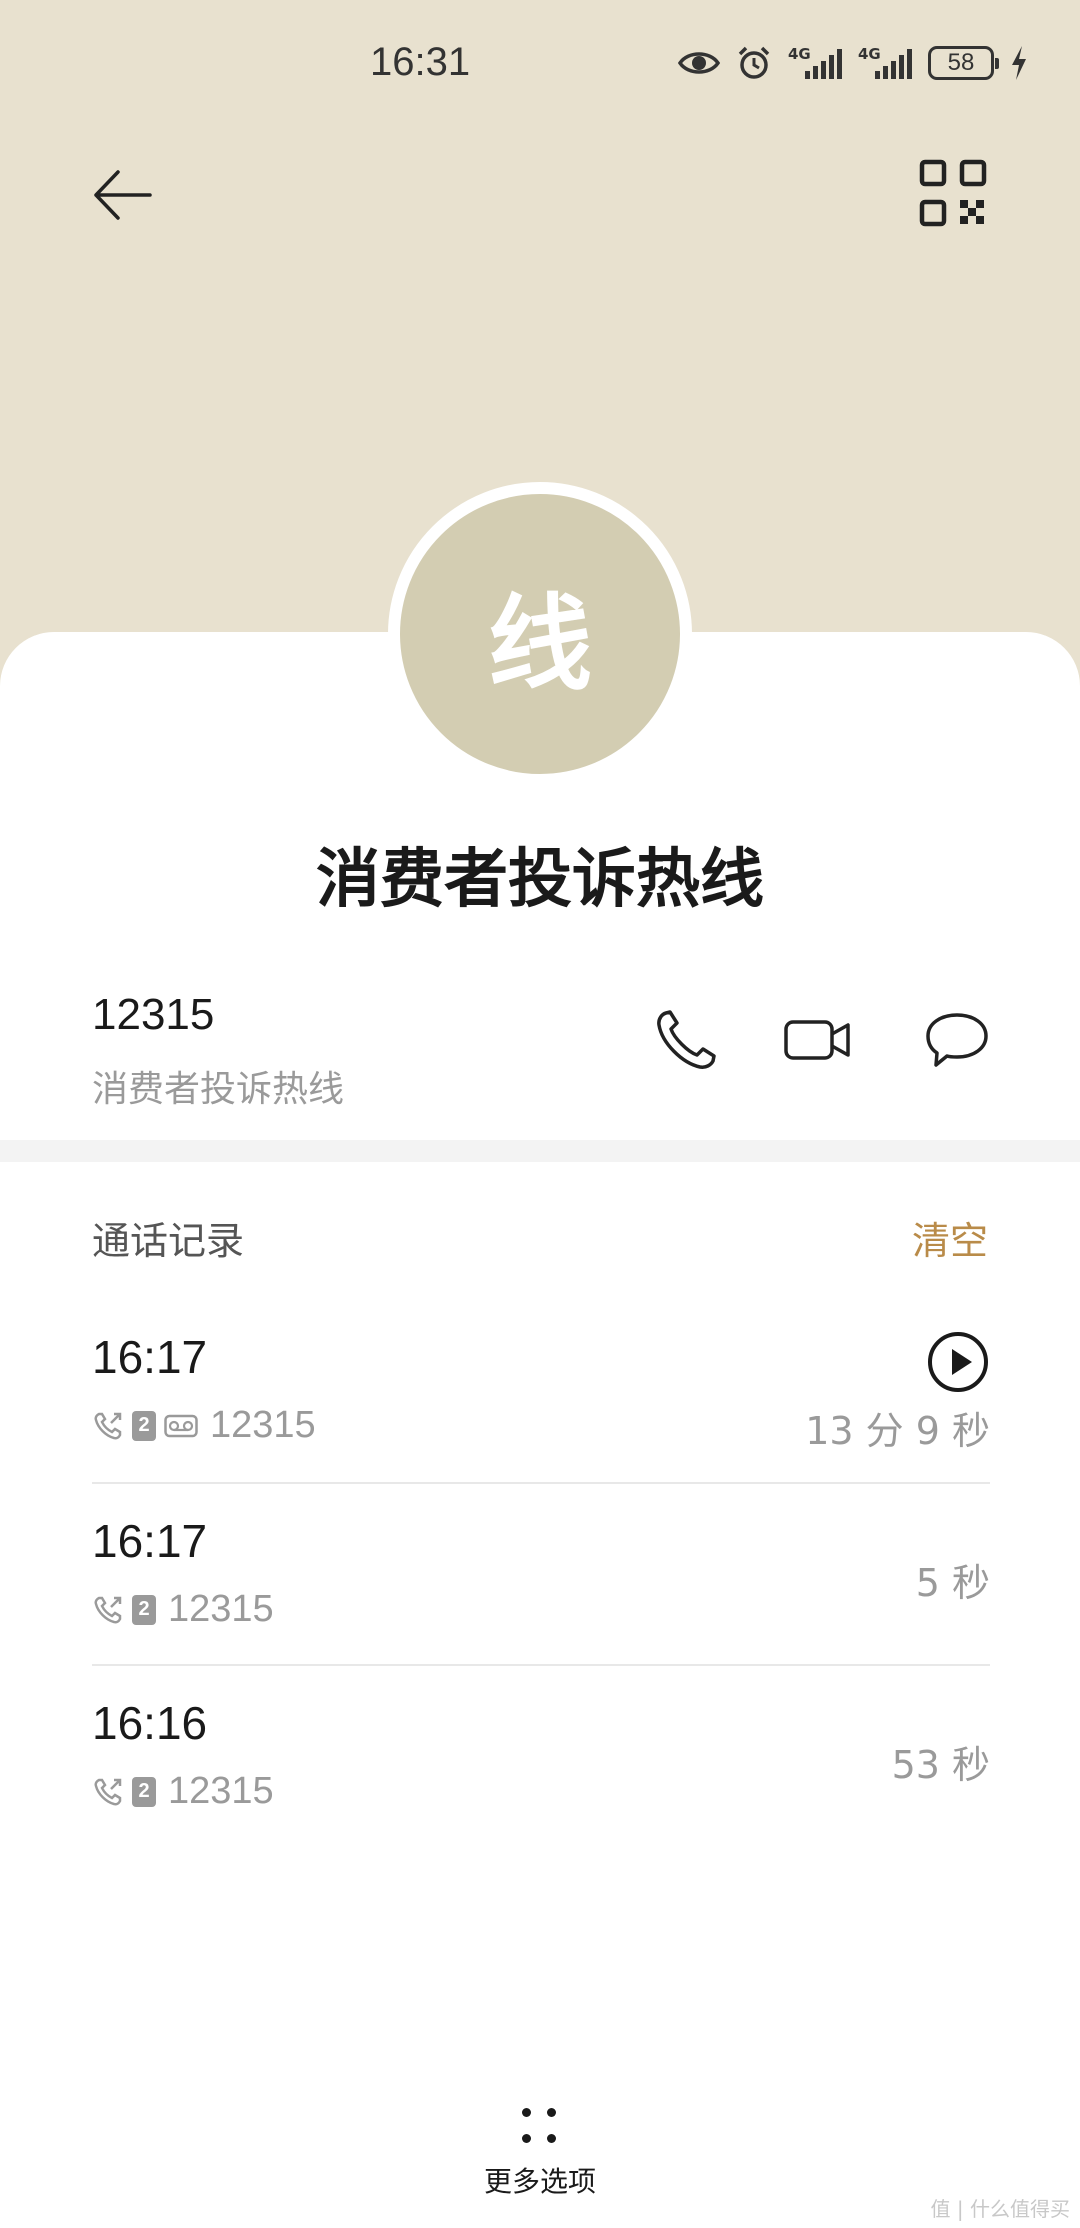 This screenshot has width=1080, height=2228. I want to click on call-duration: 53 秒, so click(940, 1765).